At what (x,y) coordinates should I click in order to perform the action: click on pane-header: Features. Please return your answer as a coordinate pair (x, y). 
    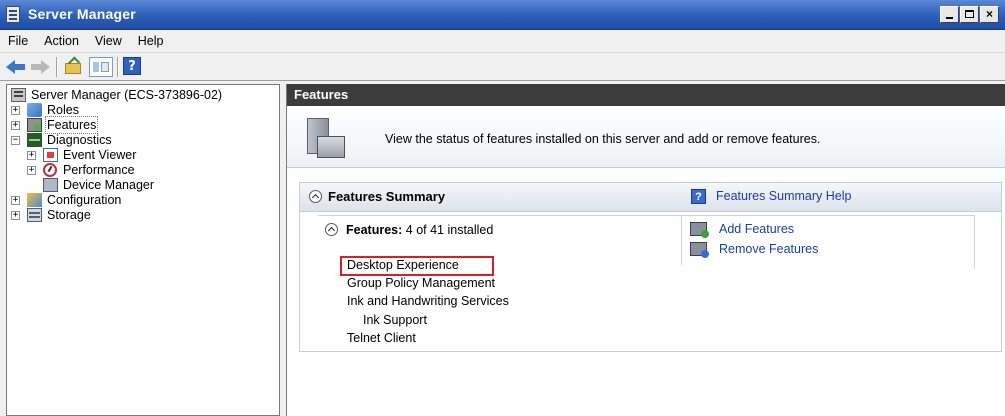
    Looking at the image, I should click on (646, 95).